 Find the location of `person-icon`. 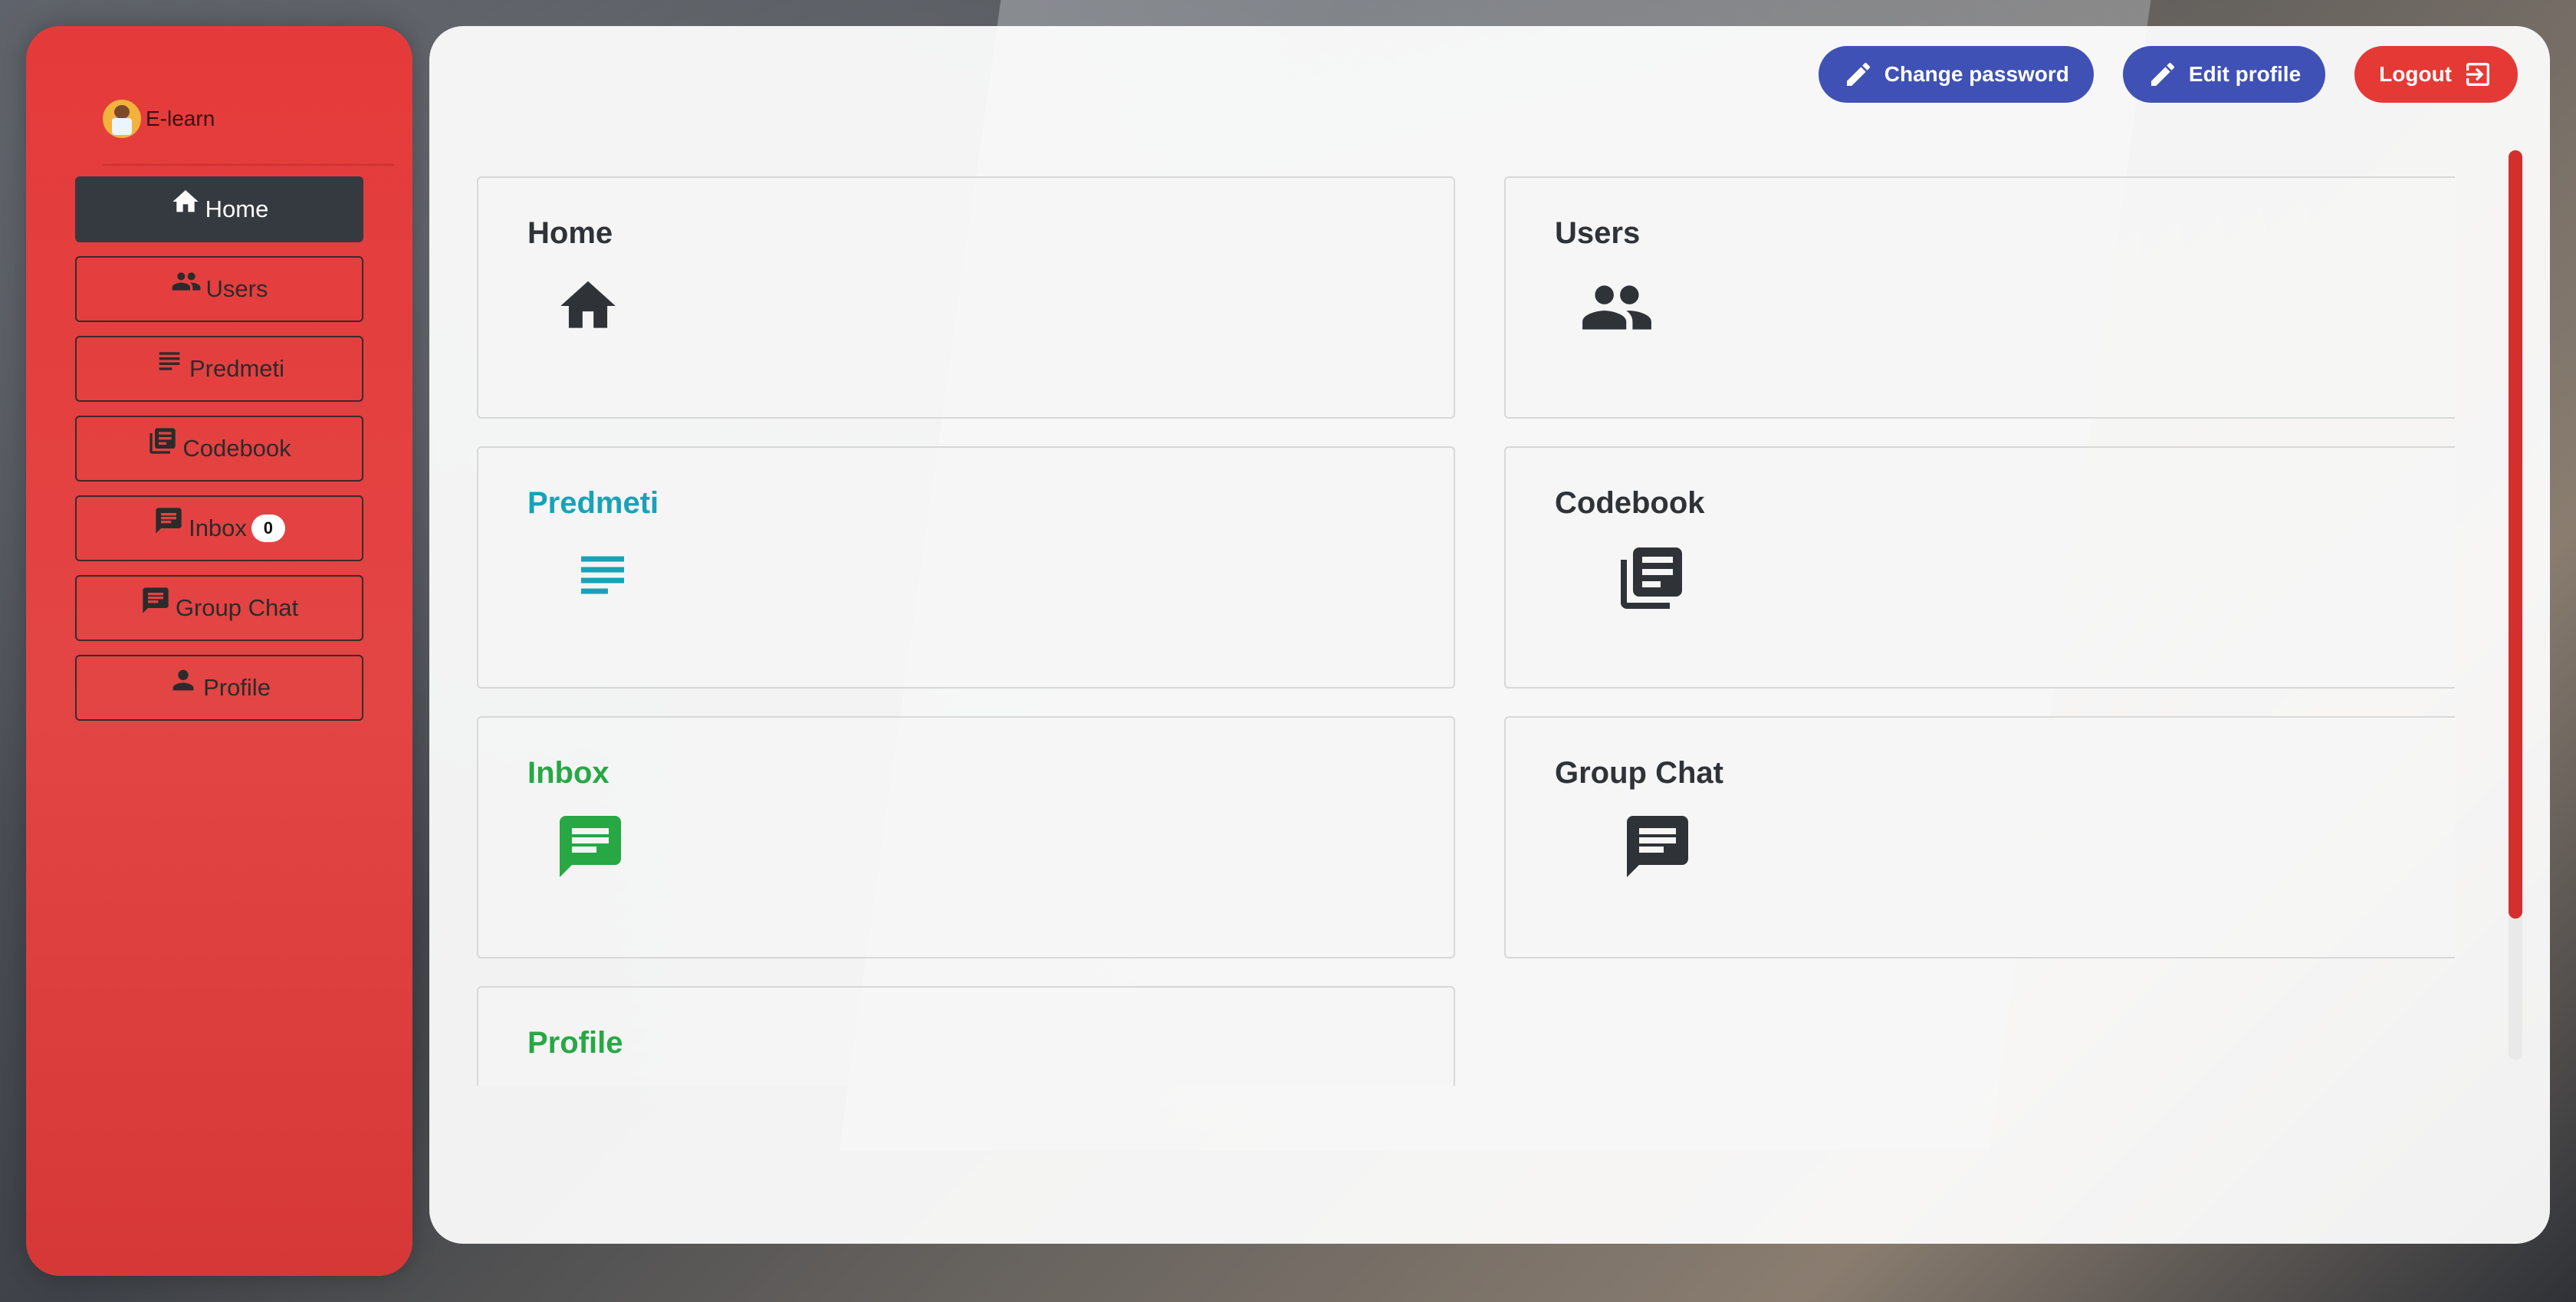

person-icon is located at coordinates (184, 680).